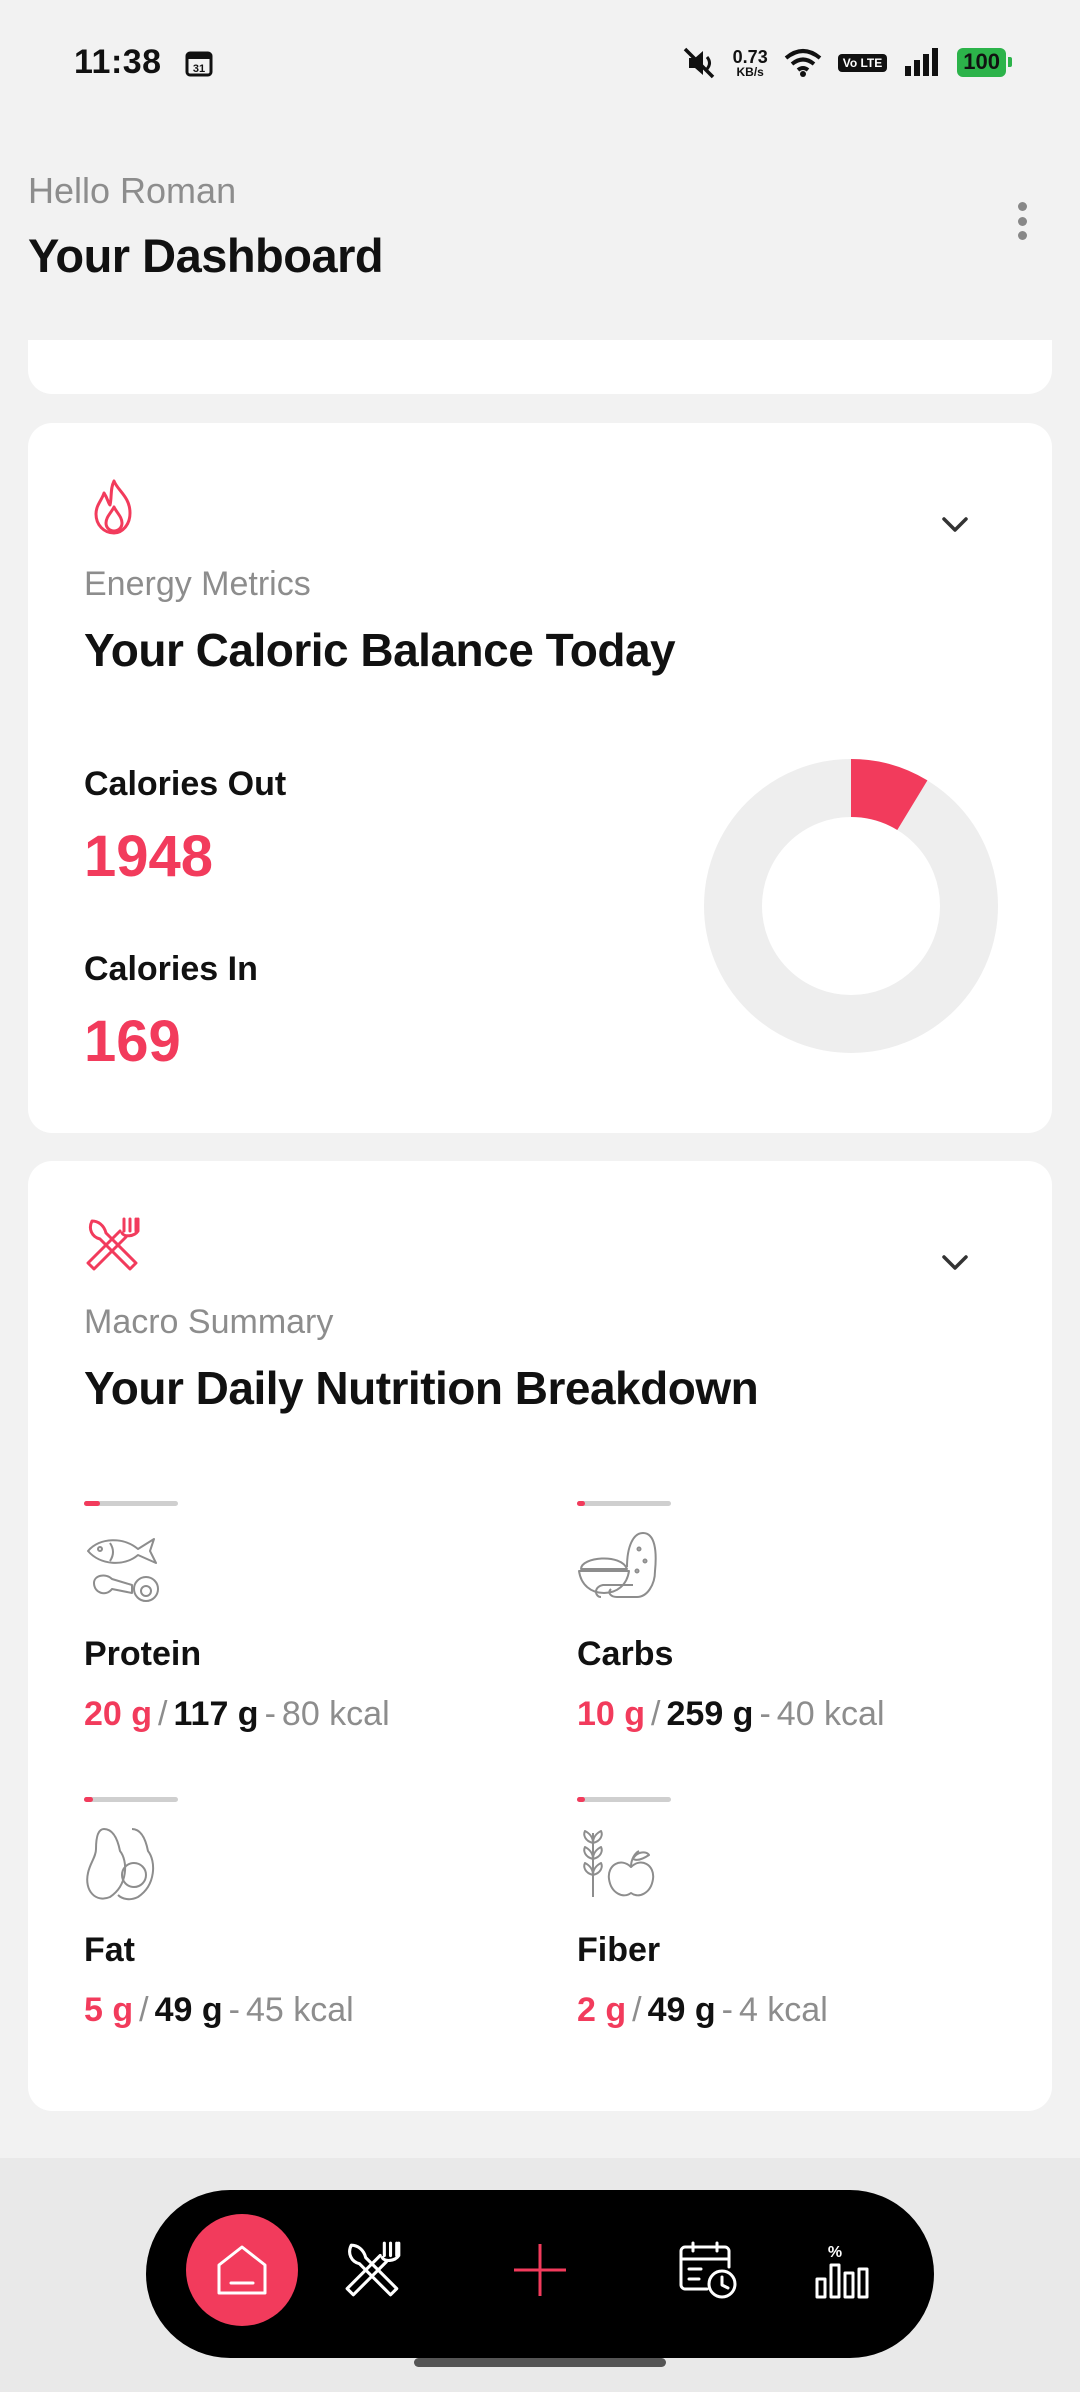 The image size is (1080, 2392). What do you see at coordinates (750, 62) in the screenshot?
I see `network-speed: 0.73 KB/s` at bounding box center [750, 62].